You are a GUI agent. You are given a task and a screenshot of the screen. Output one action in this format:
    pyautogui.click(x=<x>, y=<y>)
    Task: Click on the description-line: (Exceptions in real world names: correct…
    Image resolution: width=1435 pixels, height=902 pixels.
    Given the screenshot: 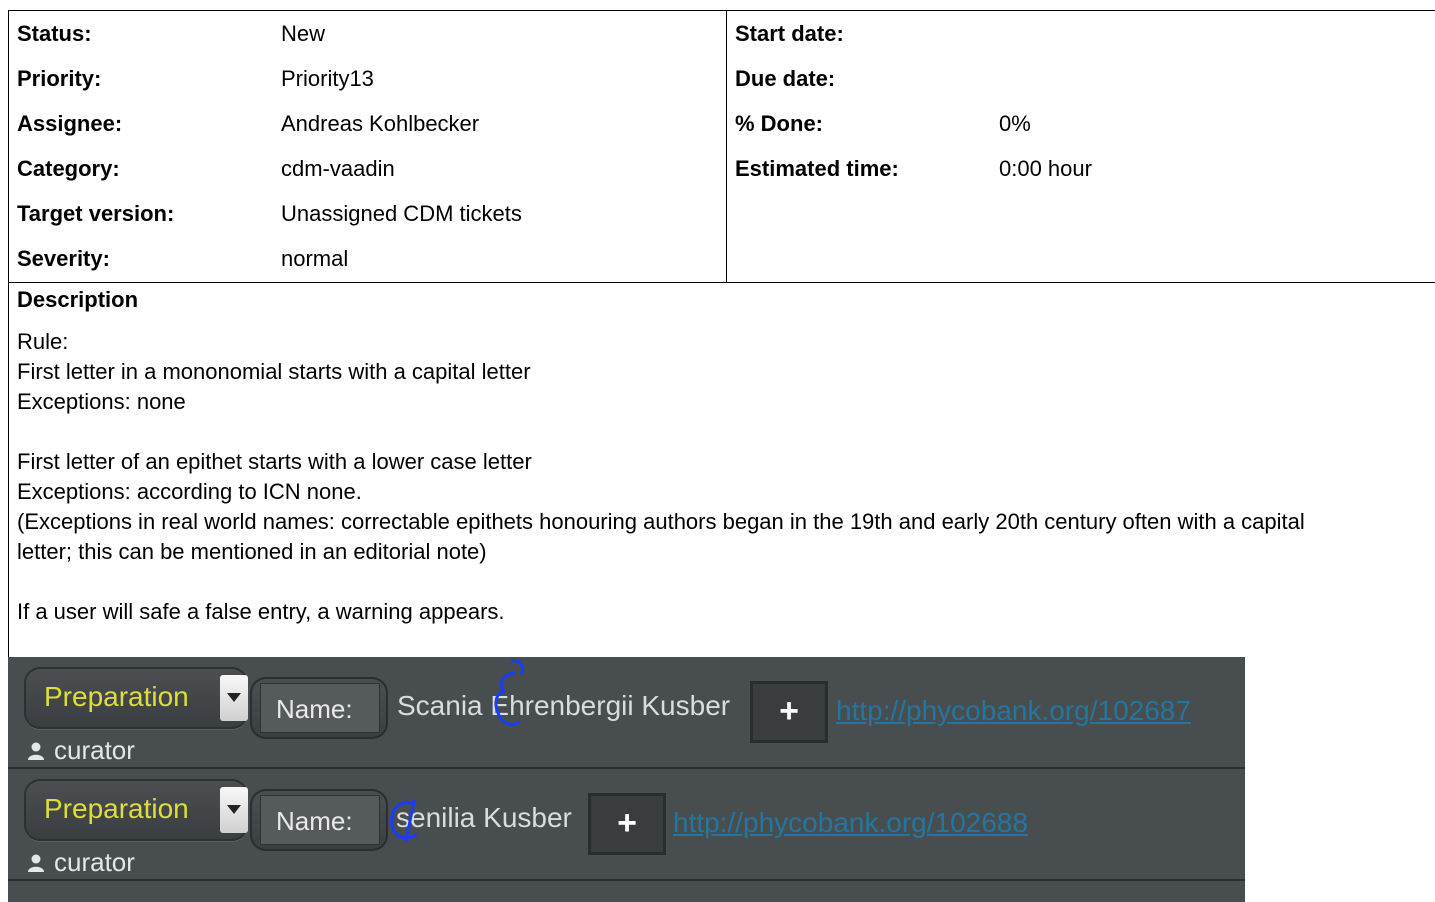 What is the action you would take?
    pyautogui.click(x=661, y=521)
    